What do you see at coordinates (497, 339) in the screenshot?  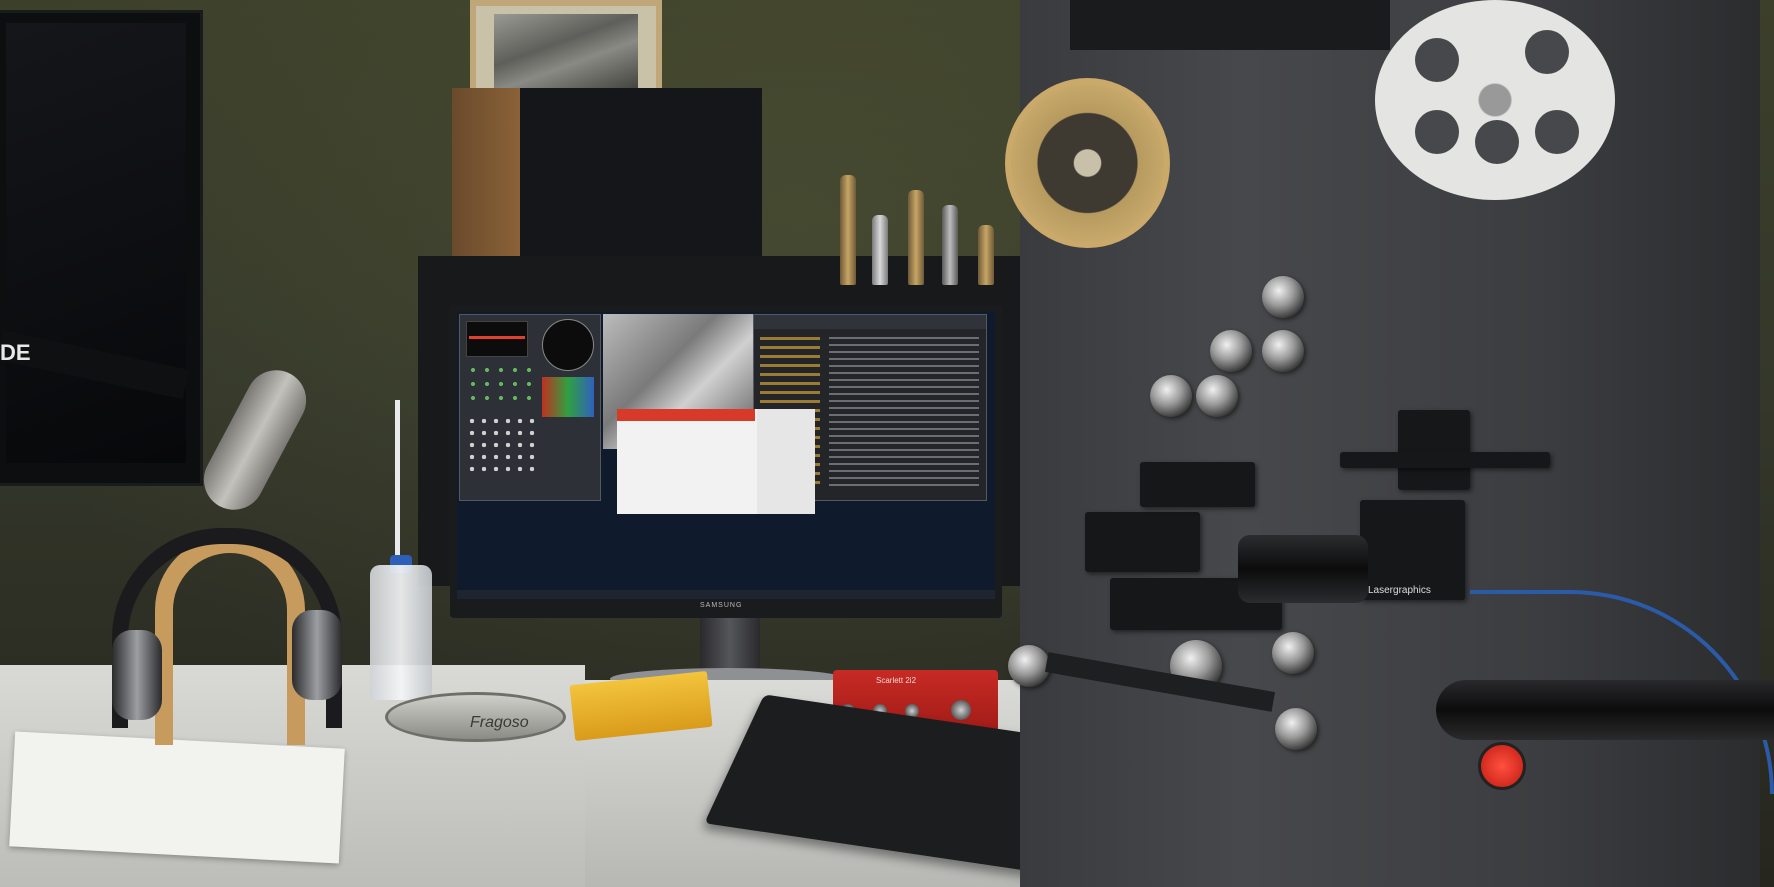 I see `waveform-scope` at bounding box center [497, 339].